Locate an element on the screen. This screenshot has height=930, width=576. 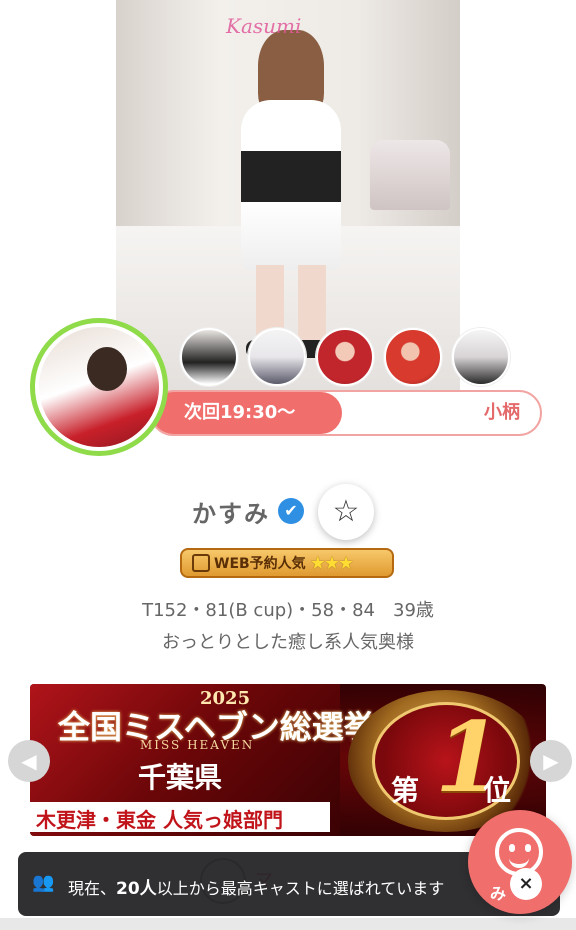
favorite-star-button: ☆ is located at coordinates (346, 512).